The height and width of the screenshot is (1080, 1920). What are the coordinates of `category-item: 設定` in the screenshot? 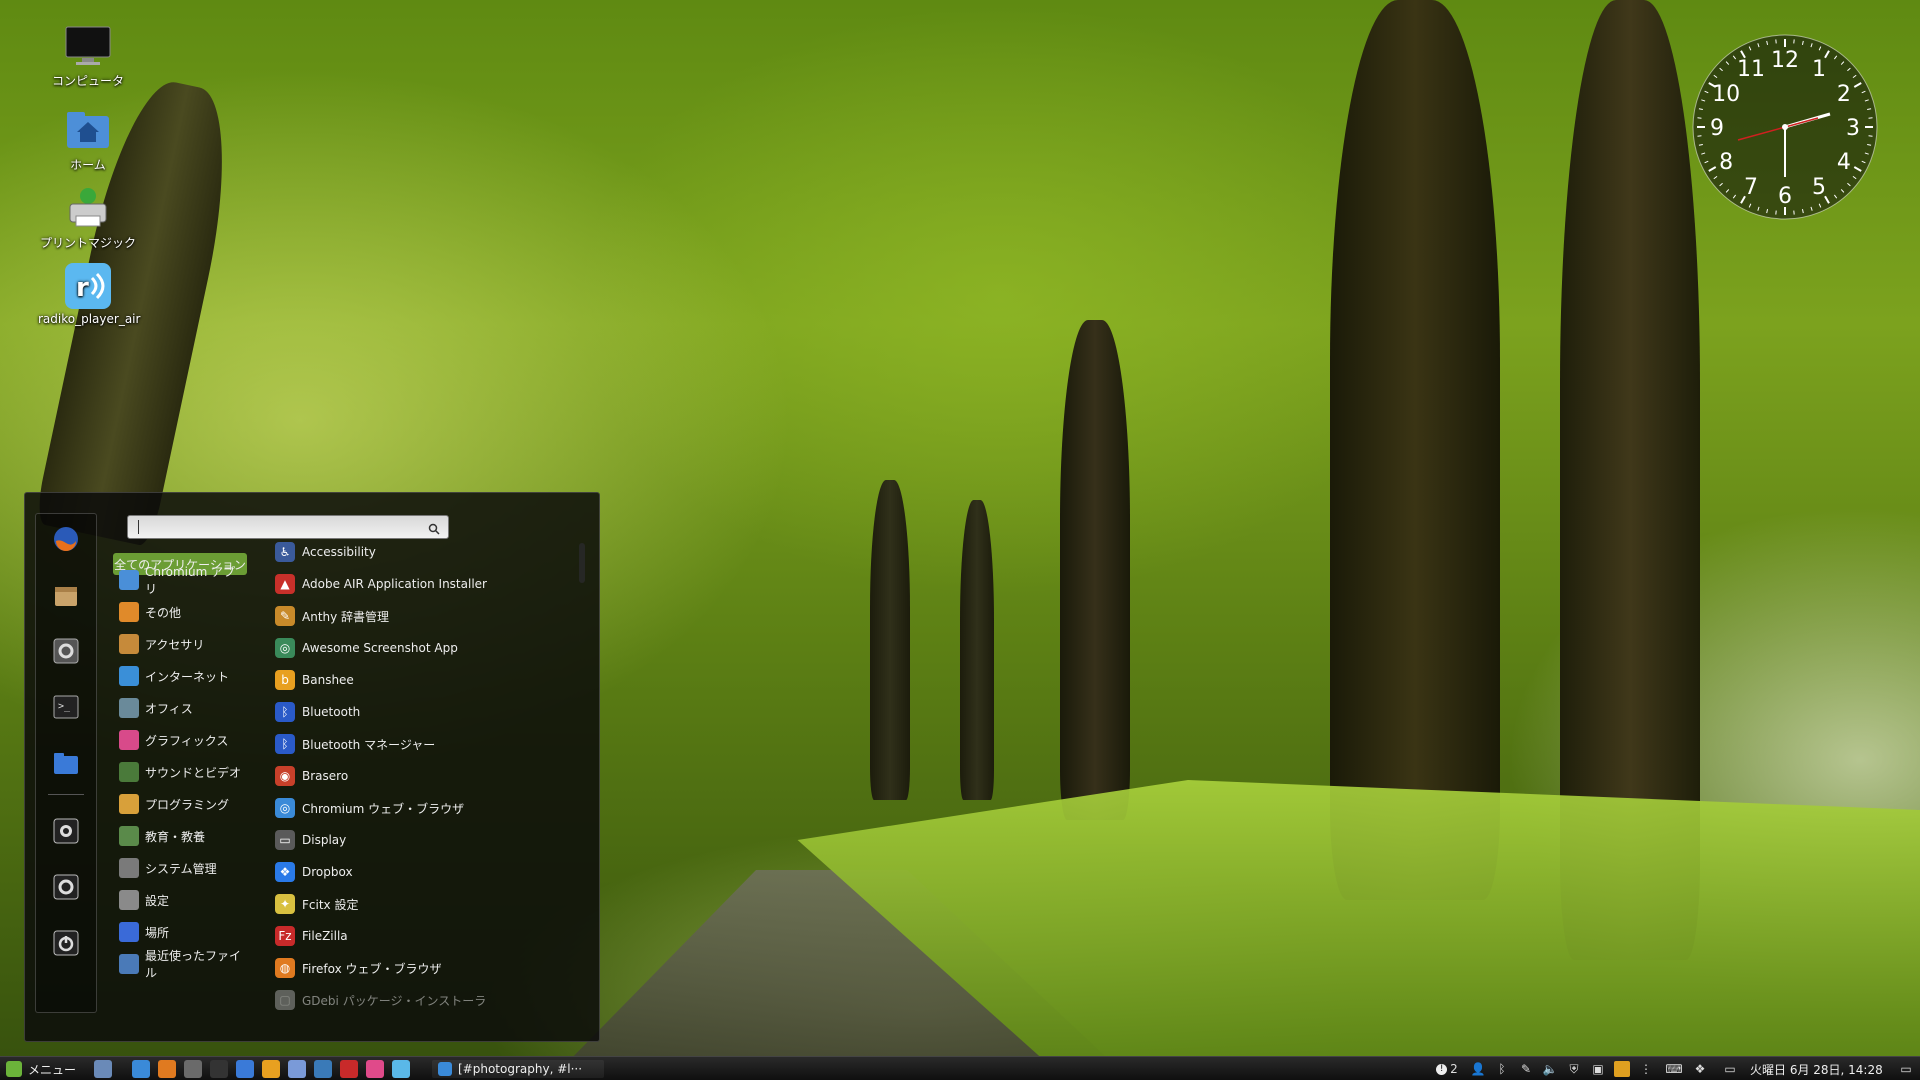 It's located at (180, 900).